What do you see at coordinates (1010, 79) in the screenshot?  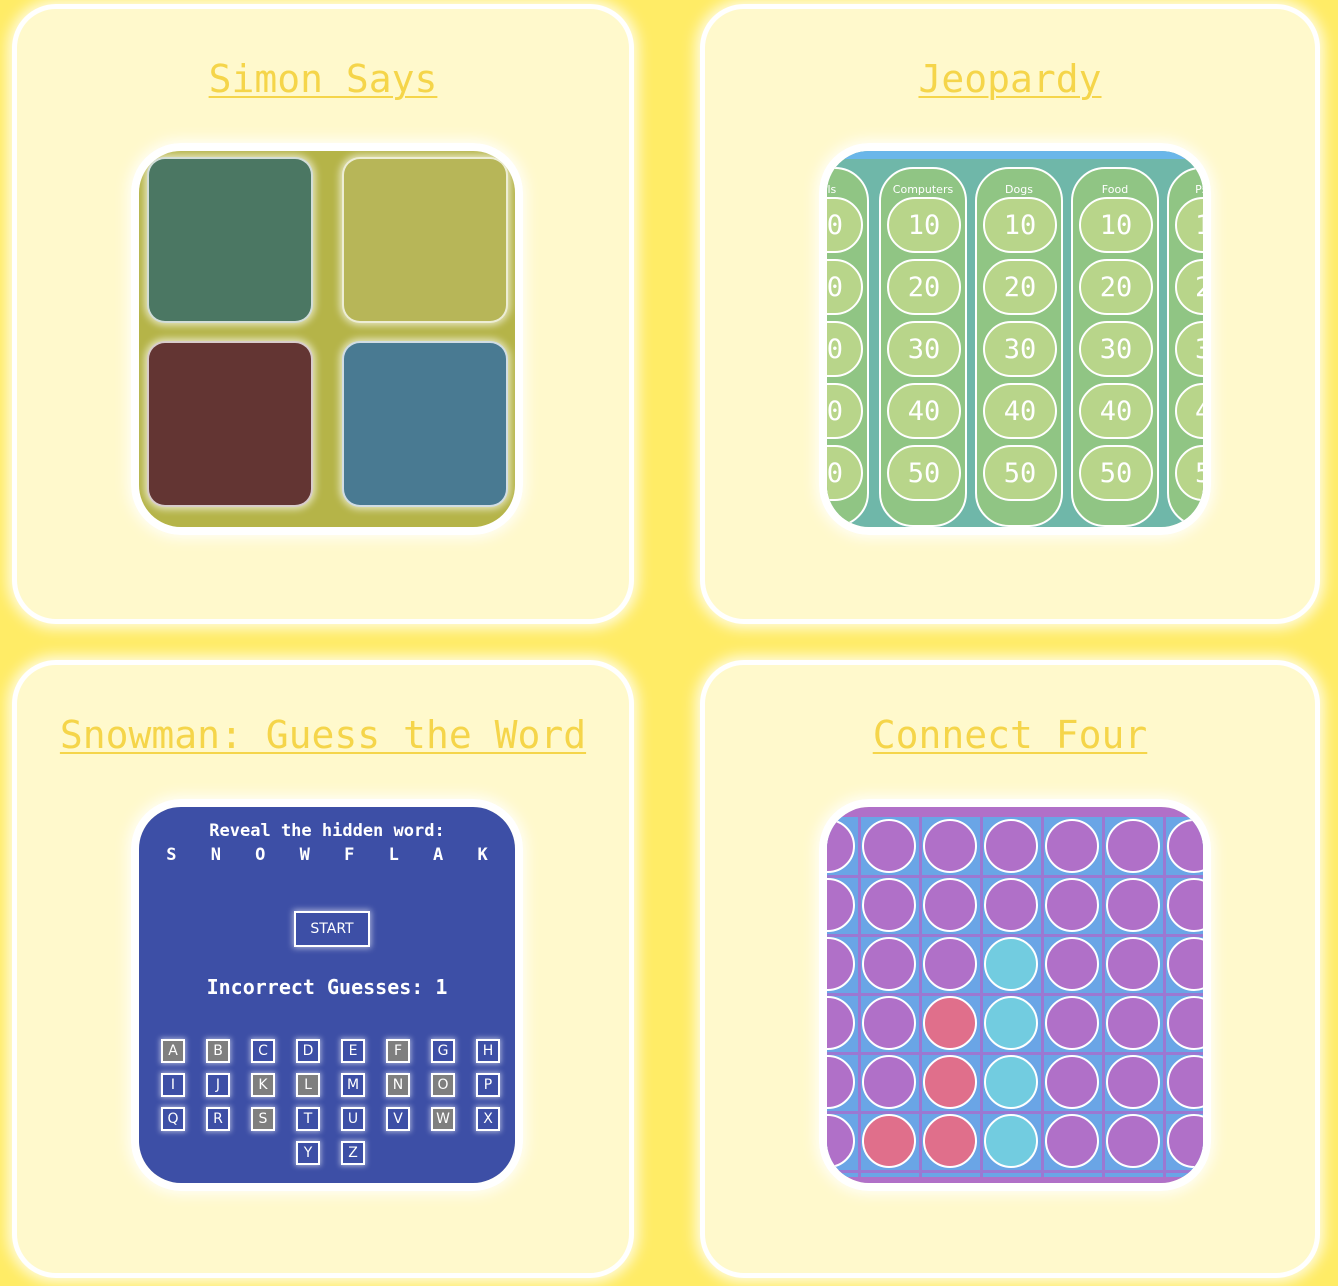 I see `jeopardy-link: Jeopardy` at bounding box center [1010, 79].